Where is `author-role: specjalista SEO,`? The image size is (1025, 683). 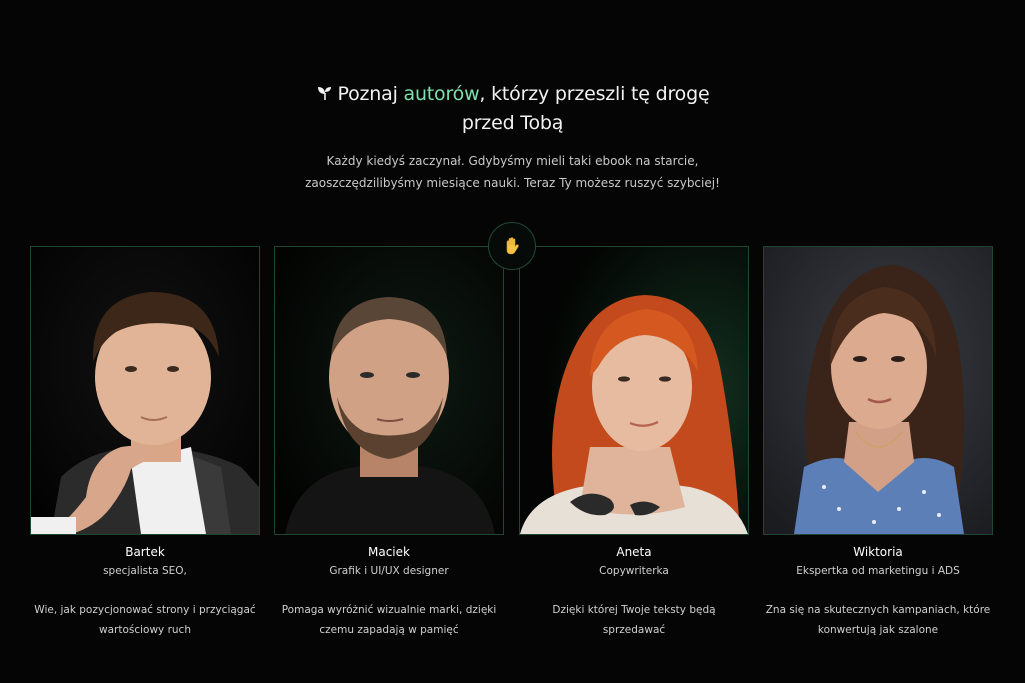
author-role: specjalista SEO, is located at coordinates (145, 571).